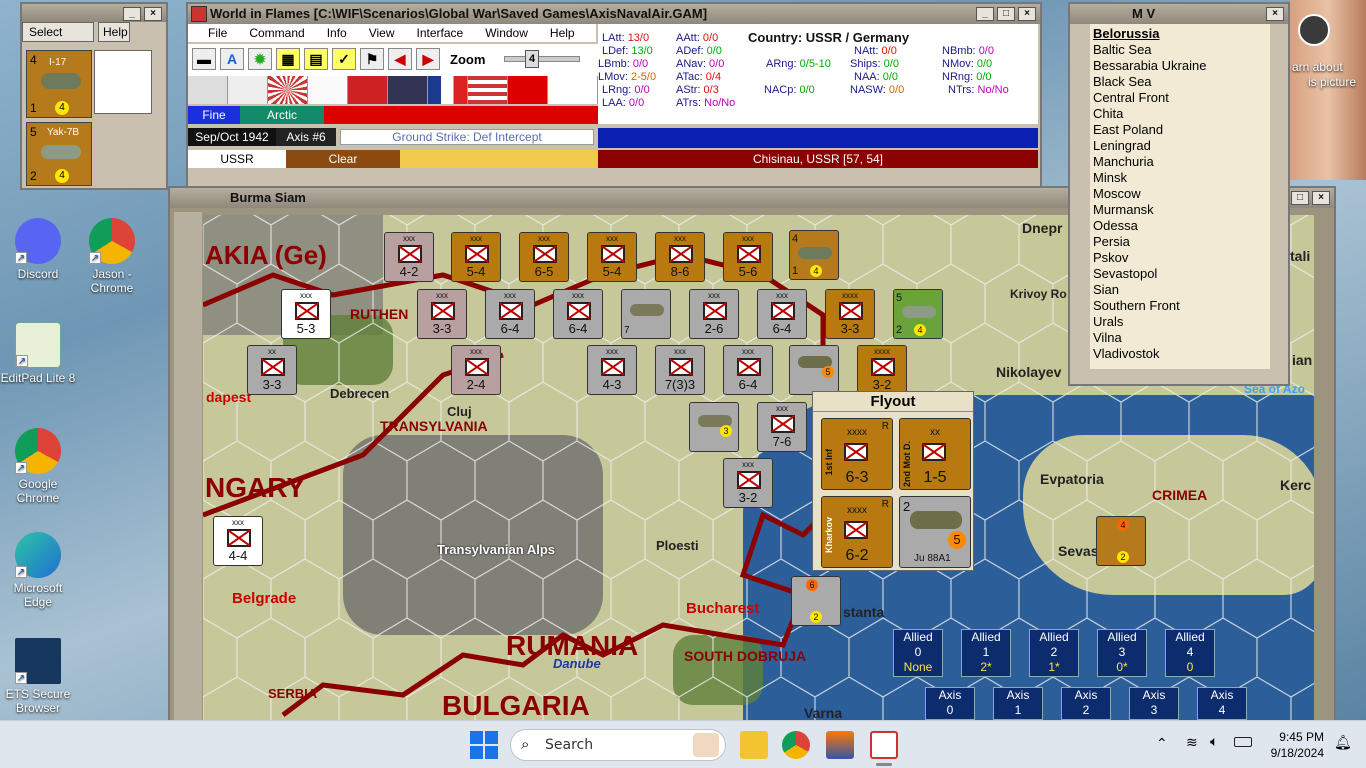  I want to click on list-item: Belorussia, so click(1180, 34).